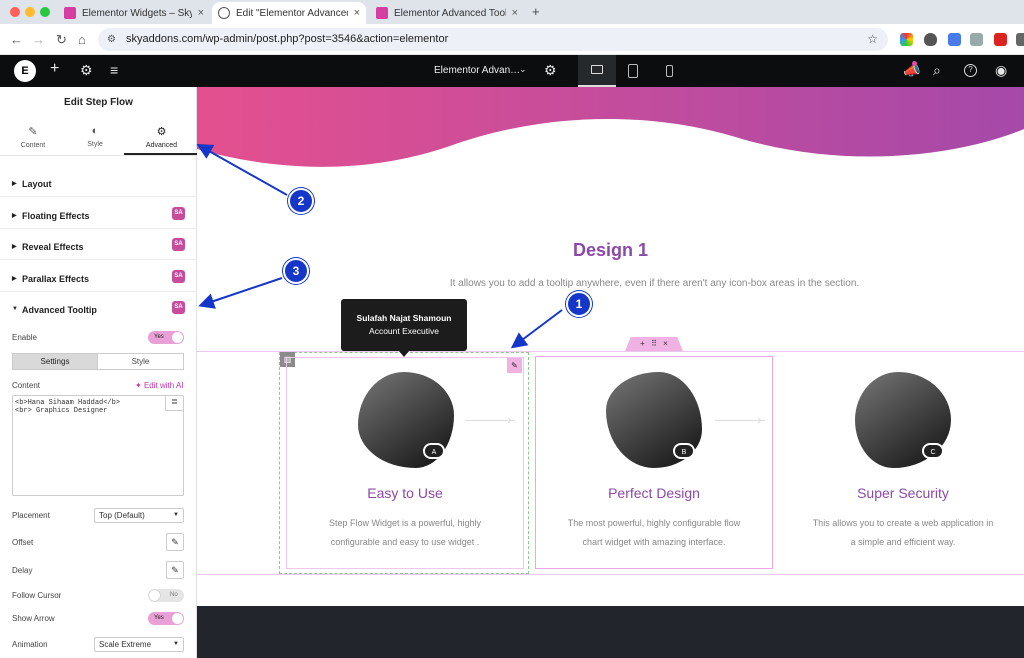 The width and height of the screenshot is (1024, 658). I want to click on callout-badge: 3, so click(296, 271).